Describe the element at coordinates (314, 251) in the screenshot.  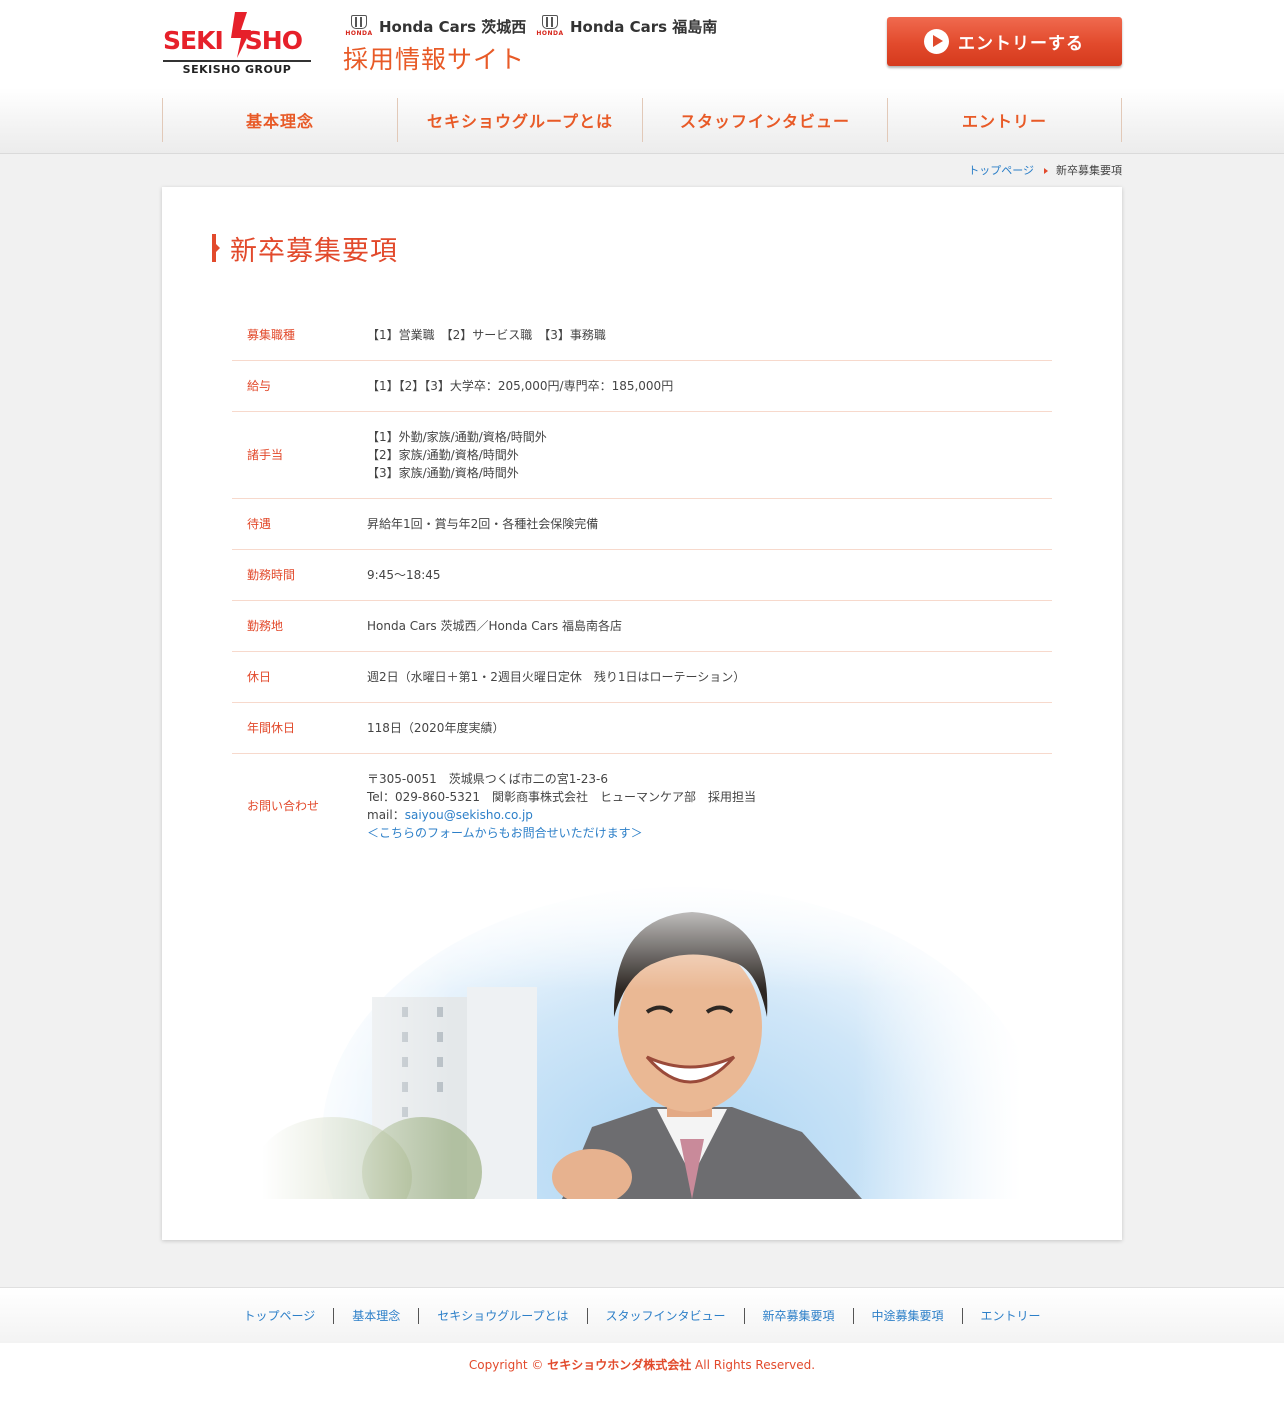
I see `page-title: 新卒募集要項` at that location.